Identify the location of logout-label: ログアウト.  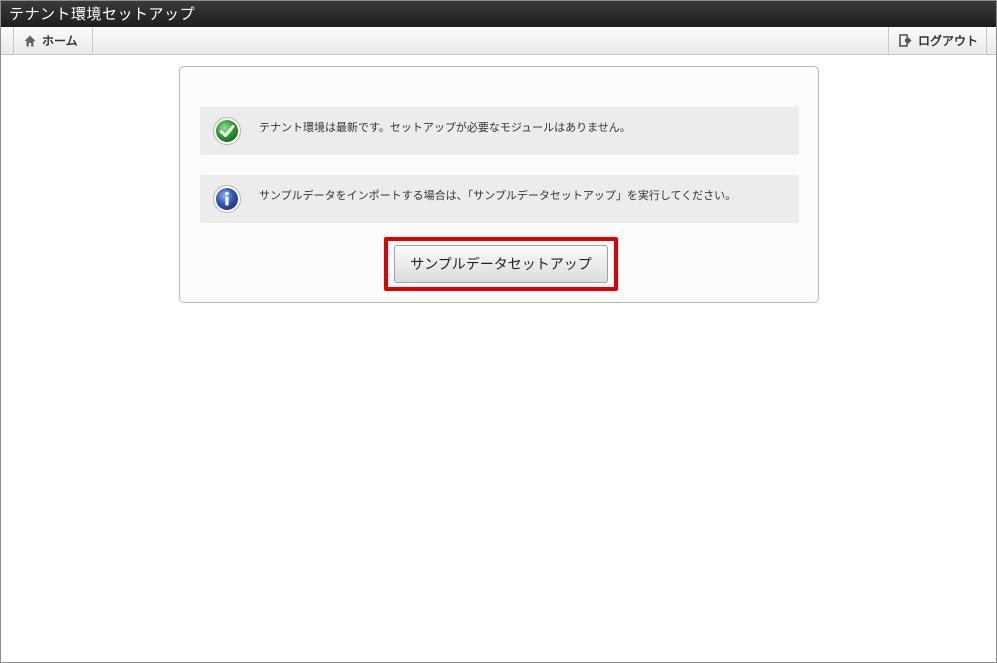
(948, 41).